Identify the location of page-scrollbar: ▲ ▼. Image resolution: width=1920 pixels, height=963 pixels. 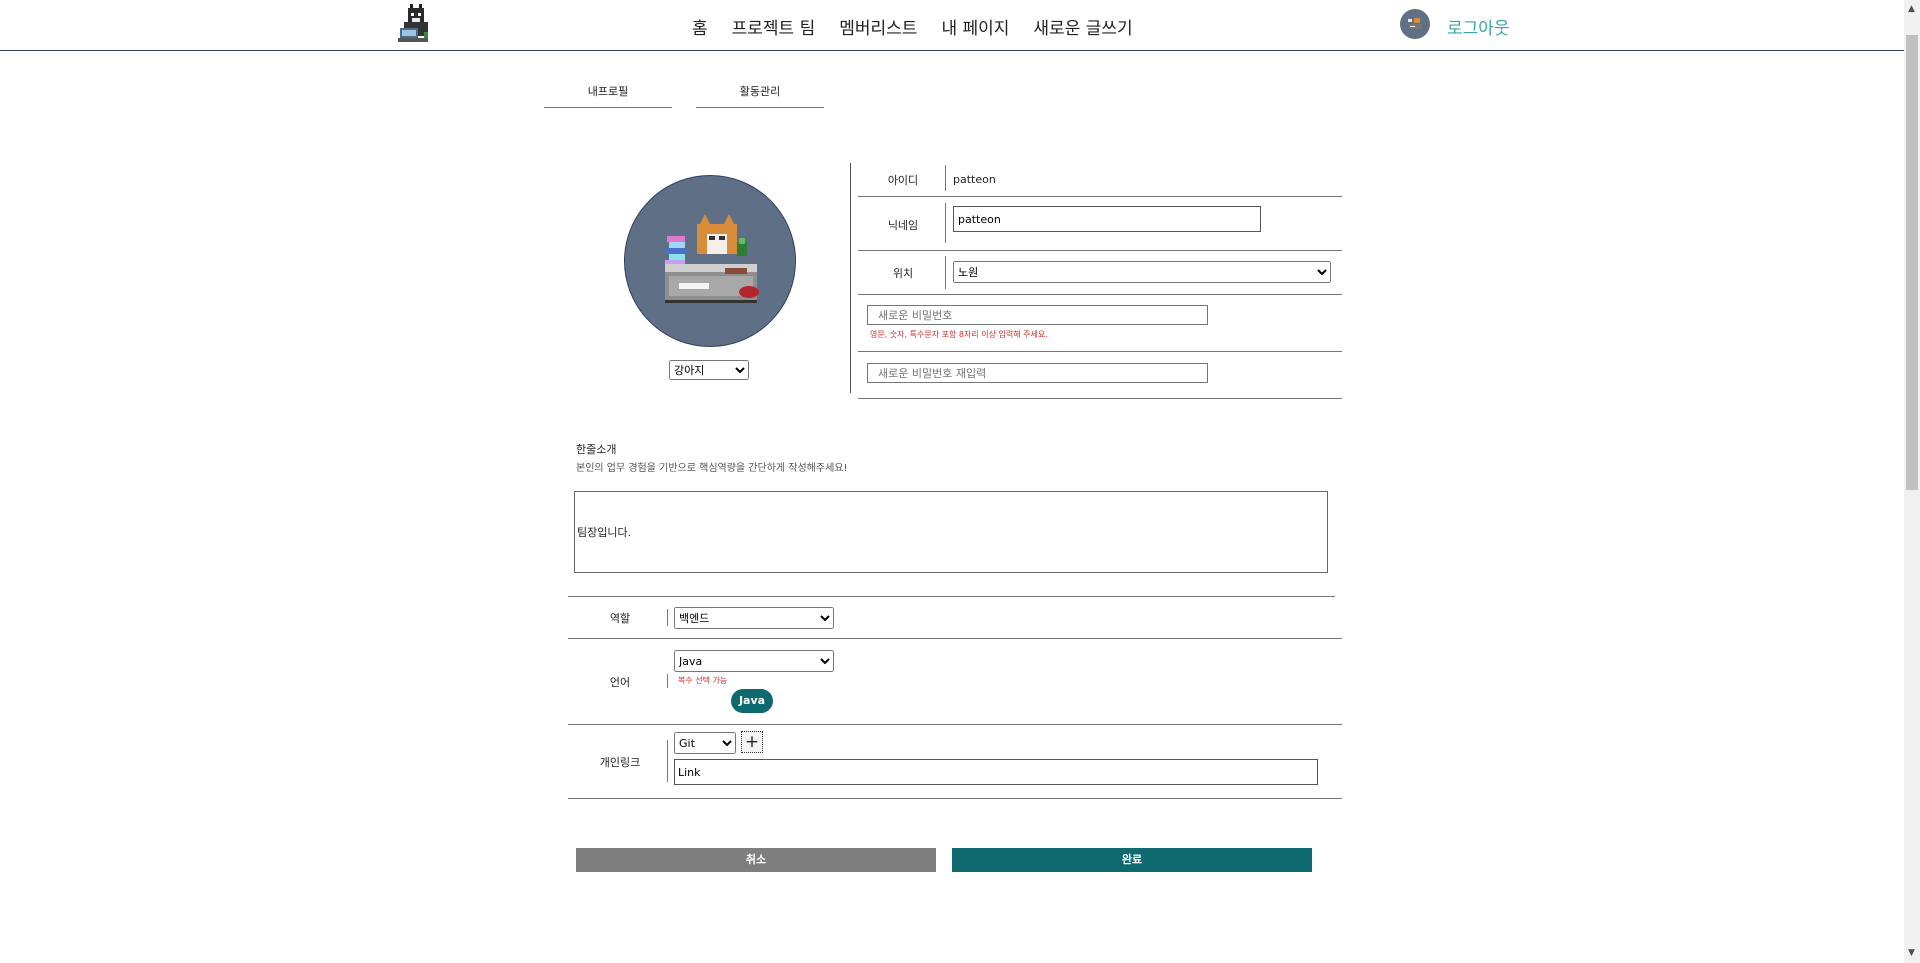
(1912, 481).